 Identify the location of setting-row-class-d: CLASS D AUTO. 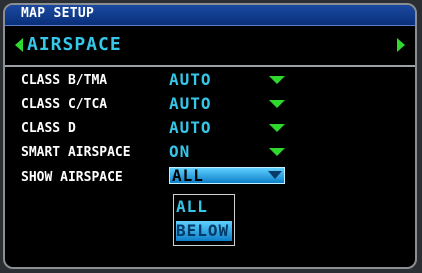
(210, 128).